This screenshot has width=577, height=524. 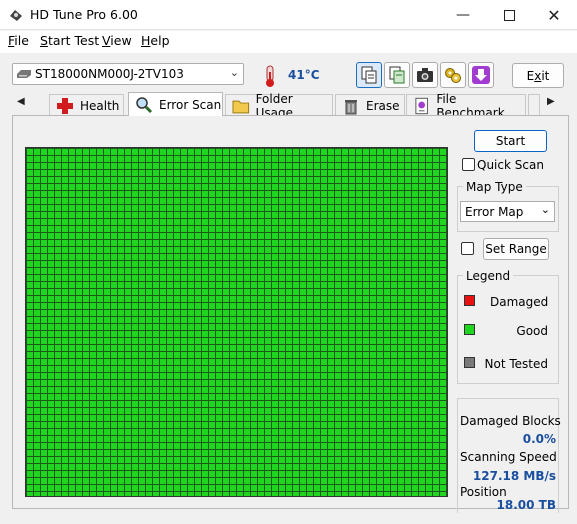 I want to click on close-button: ✕, so click(x=554, y=15).